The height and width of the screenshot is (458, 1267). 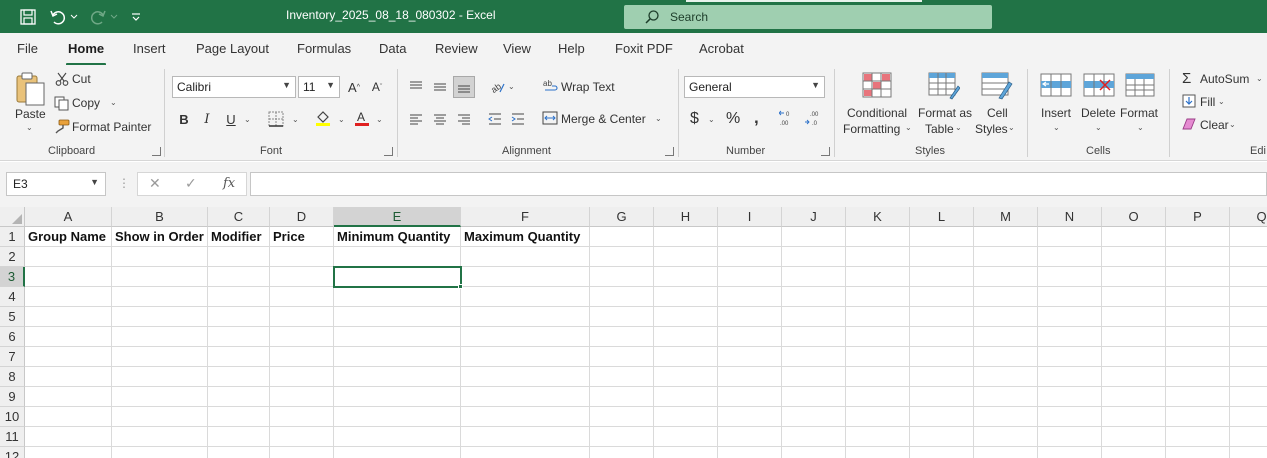 I want to click on cell-n5, so click(x=1070, y=317).